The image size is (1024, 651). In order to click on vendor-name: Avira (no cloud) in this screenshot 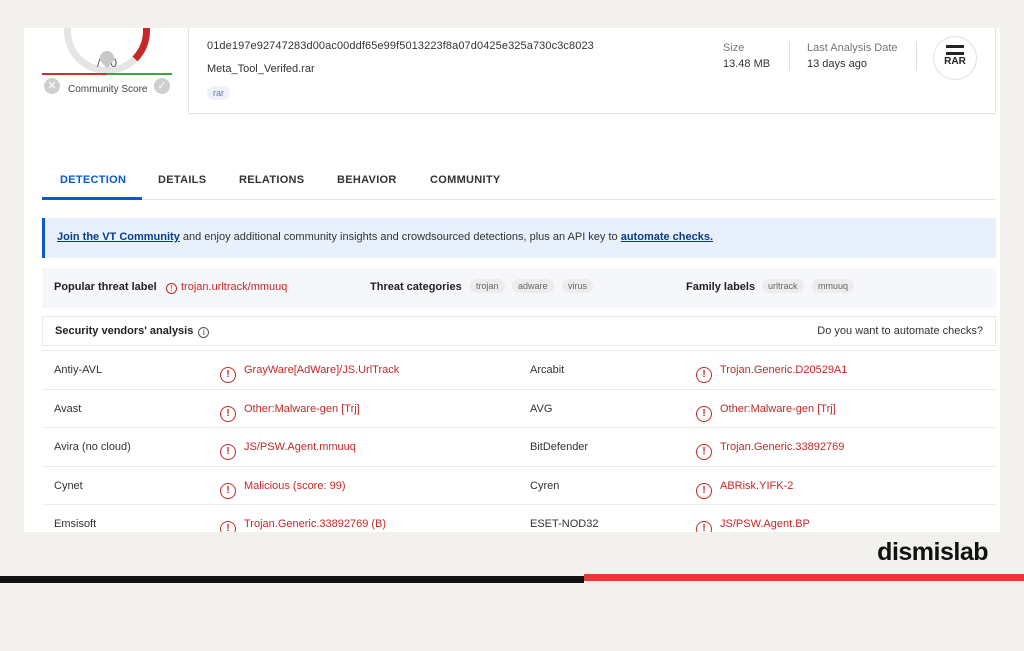, I will do `click(92, 447)`.